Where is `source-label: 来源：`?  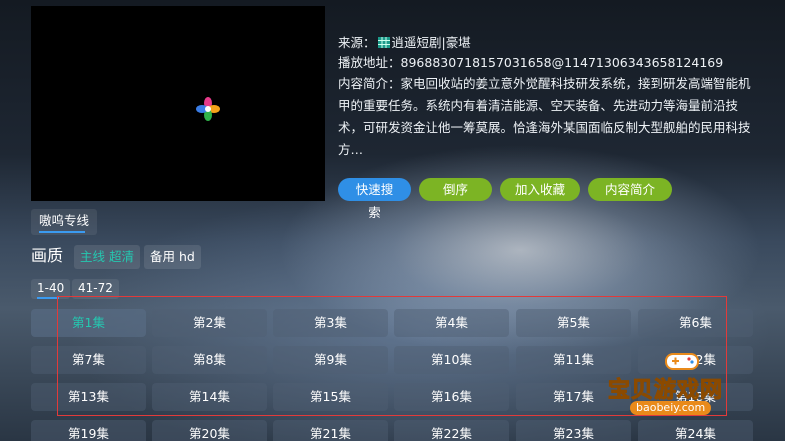
source-label: 来源： is located at coordinates (357, 42).